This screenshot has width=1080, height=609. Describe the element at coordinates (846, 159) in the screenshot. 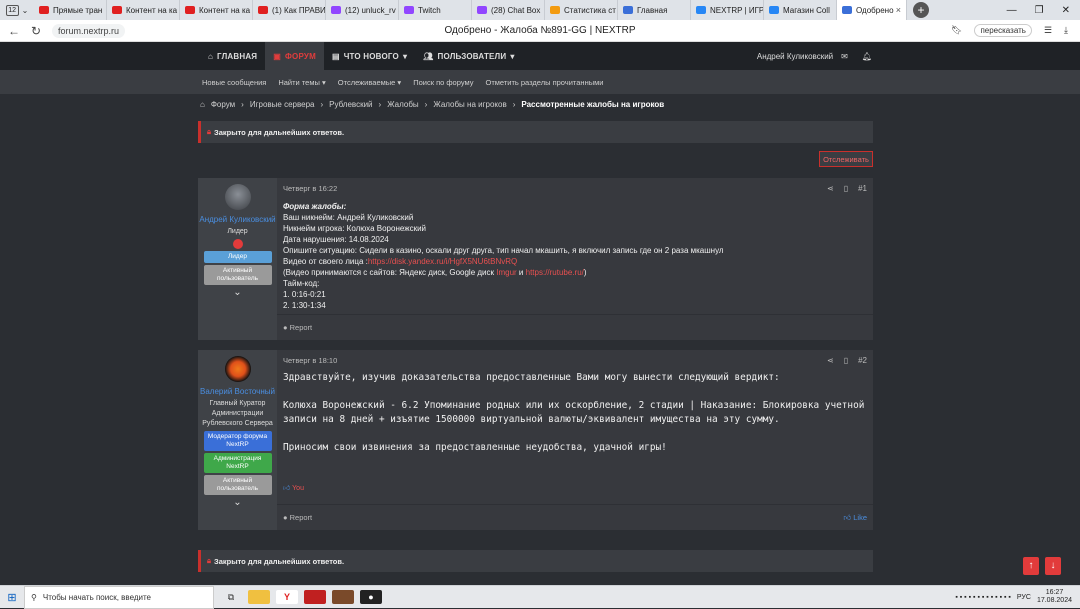

I see `watch-button: Отслеживать` at that location.